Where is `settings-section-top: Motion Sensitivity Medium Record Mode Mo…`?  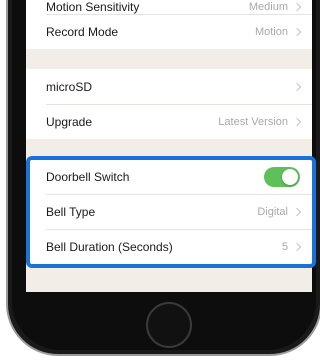 settings-section-top: Motion Sensitivity Medium Record Mode Mo… is located at coordinates (169, 24).